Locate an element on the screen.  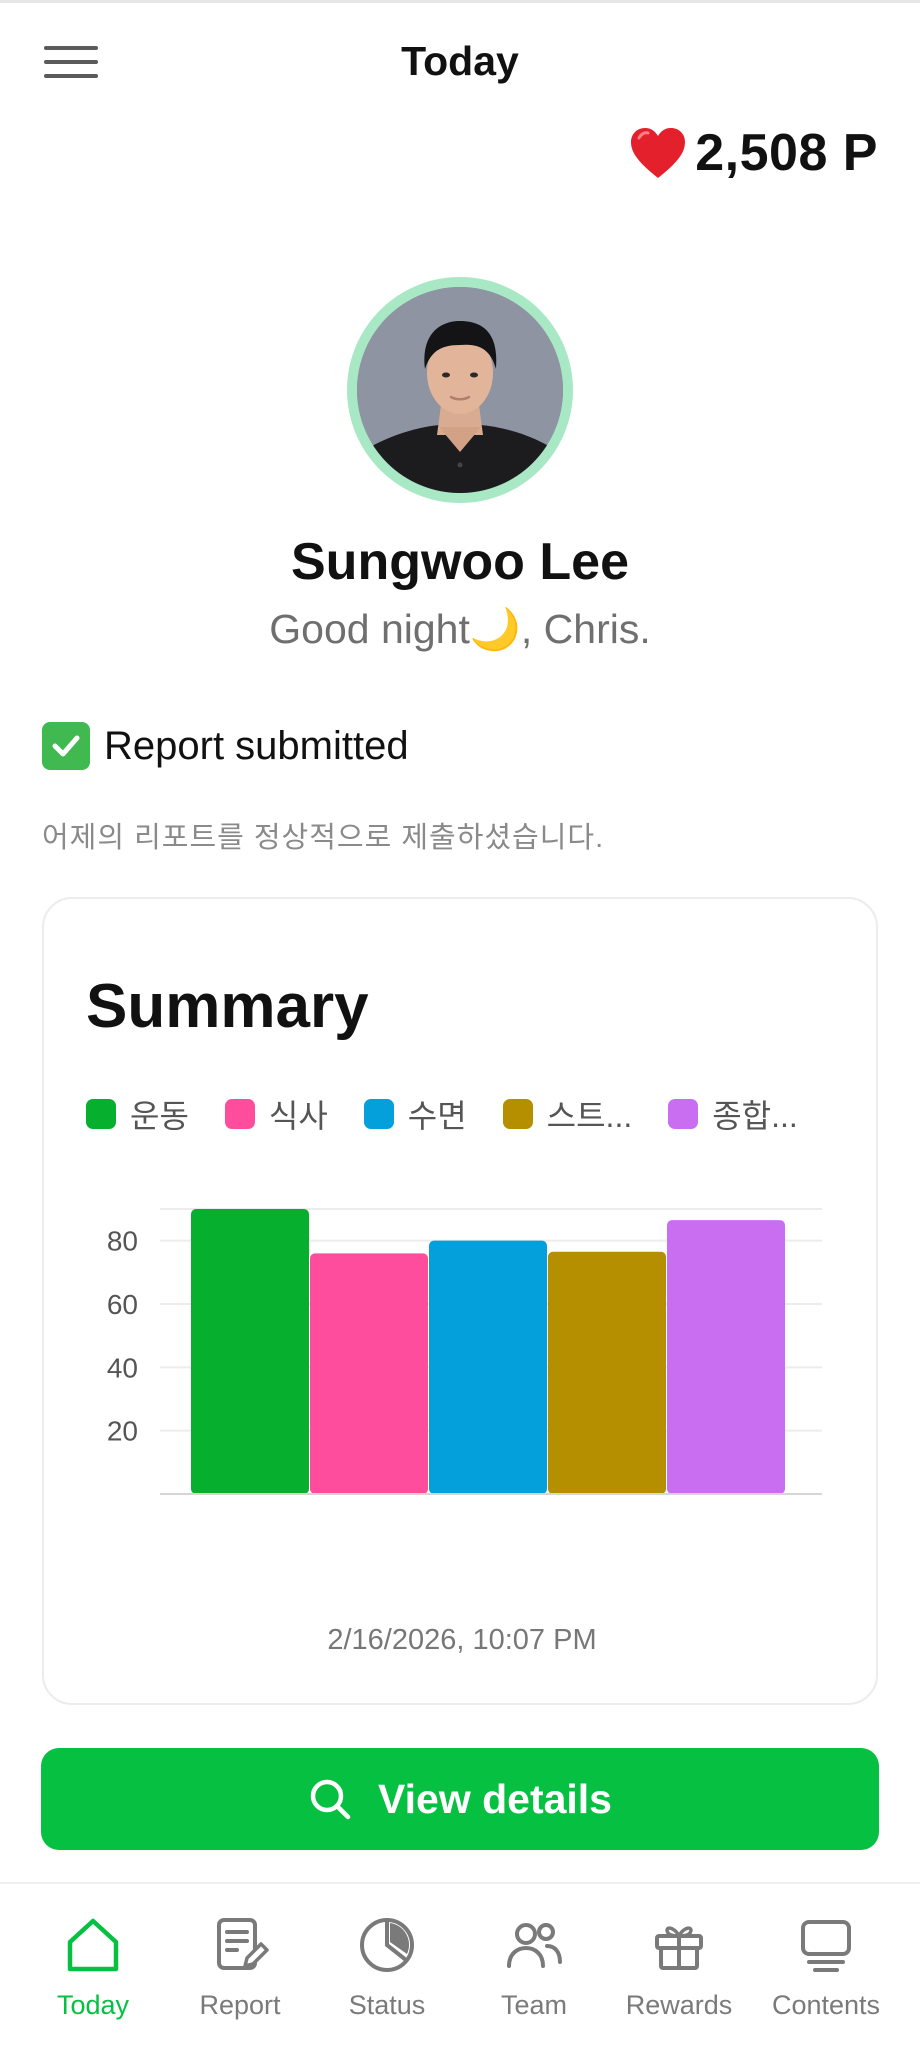
legend-item: 운동 is located at coordinates (137, 1114).